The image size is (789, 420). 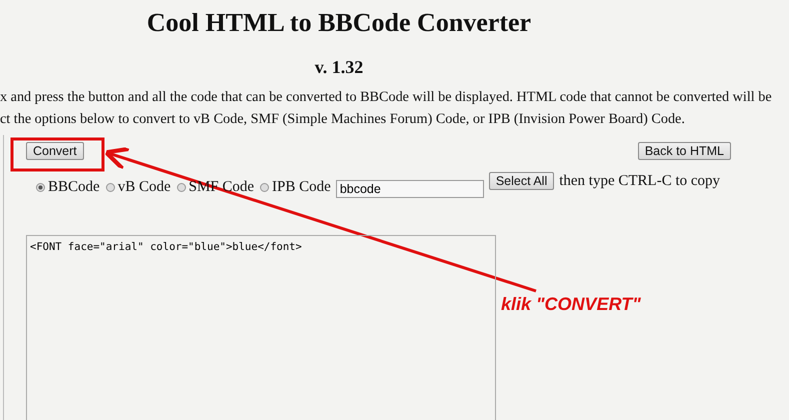 I want to click on format-field: bbcode, so click(x=410, y=189).